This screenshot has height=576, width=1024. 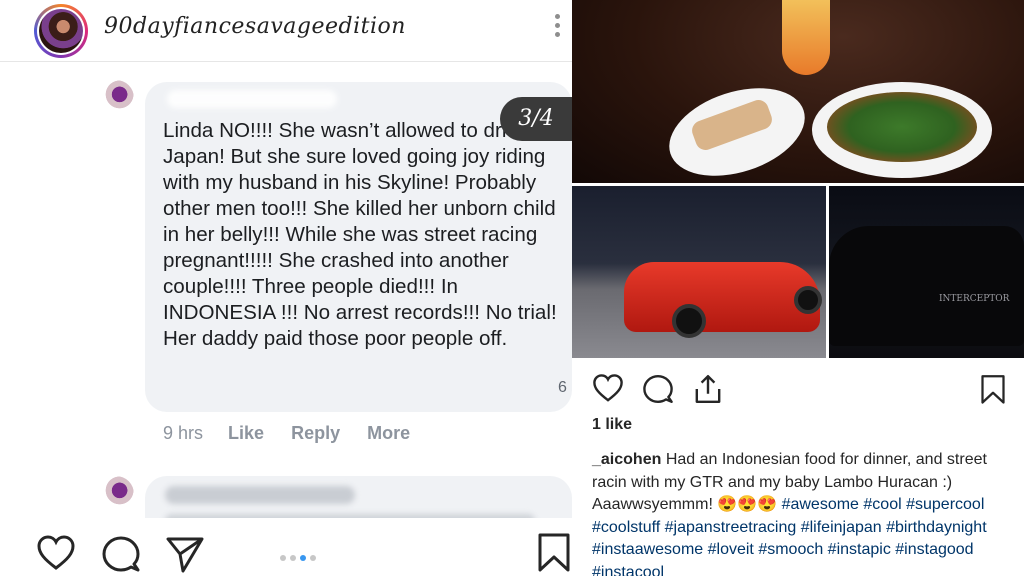 I want to click on red-lamborghini-photo, so click(x=699, y=272).